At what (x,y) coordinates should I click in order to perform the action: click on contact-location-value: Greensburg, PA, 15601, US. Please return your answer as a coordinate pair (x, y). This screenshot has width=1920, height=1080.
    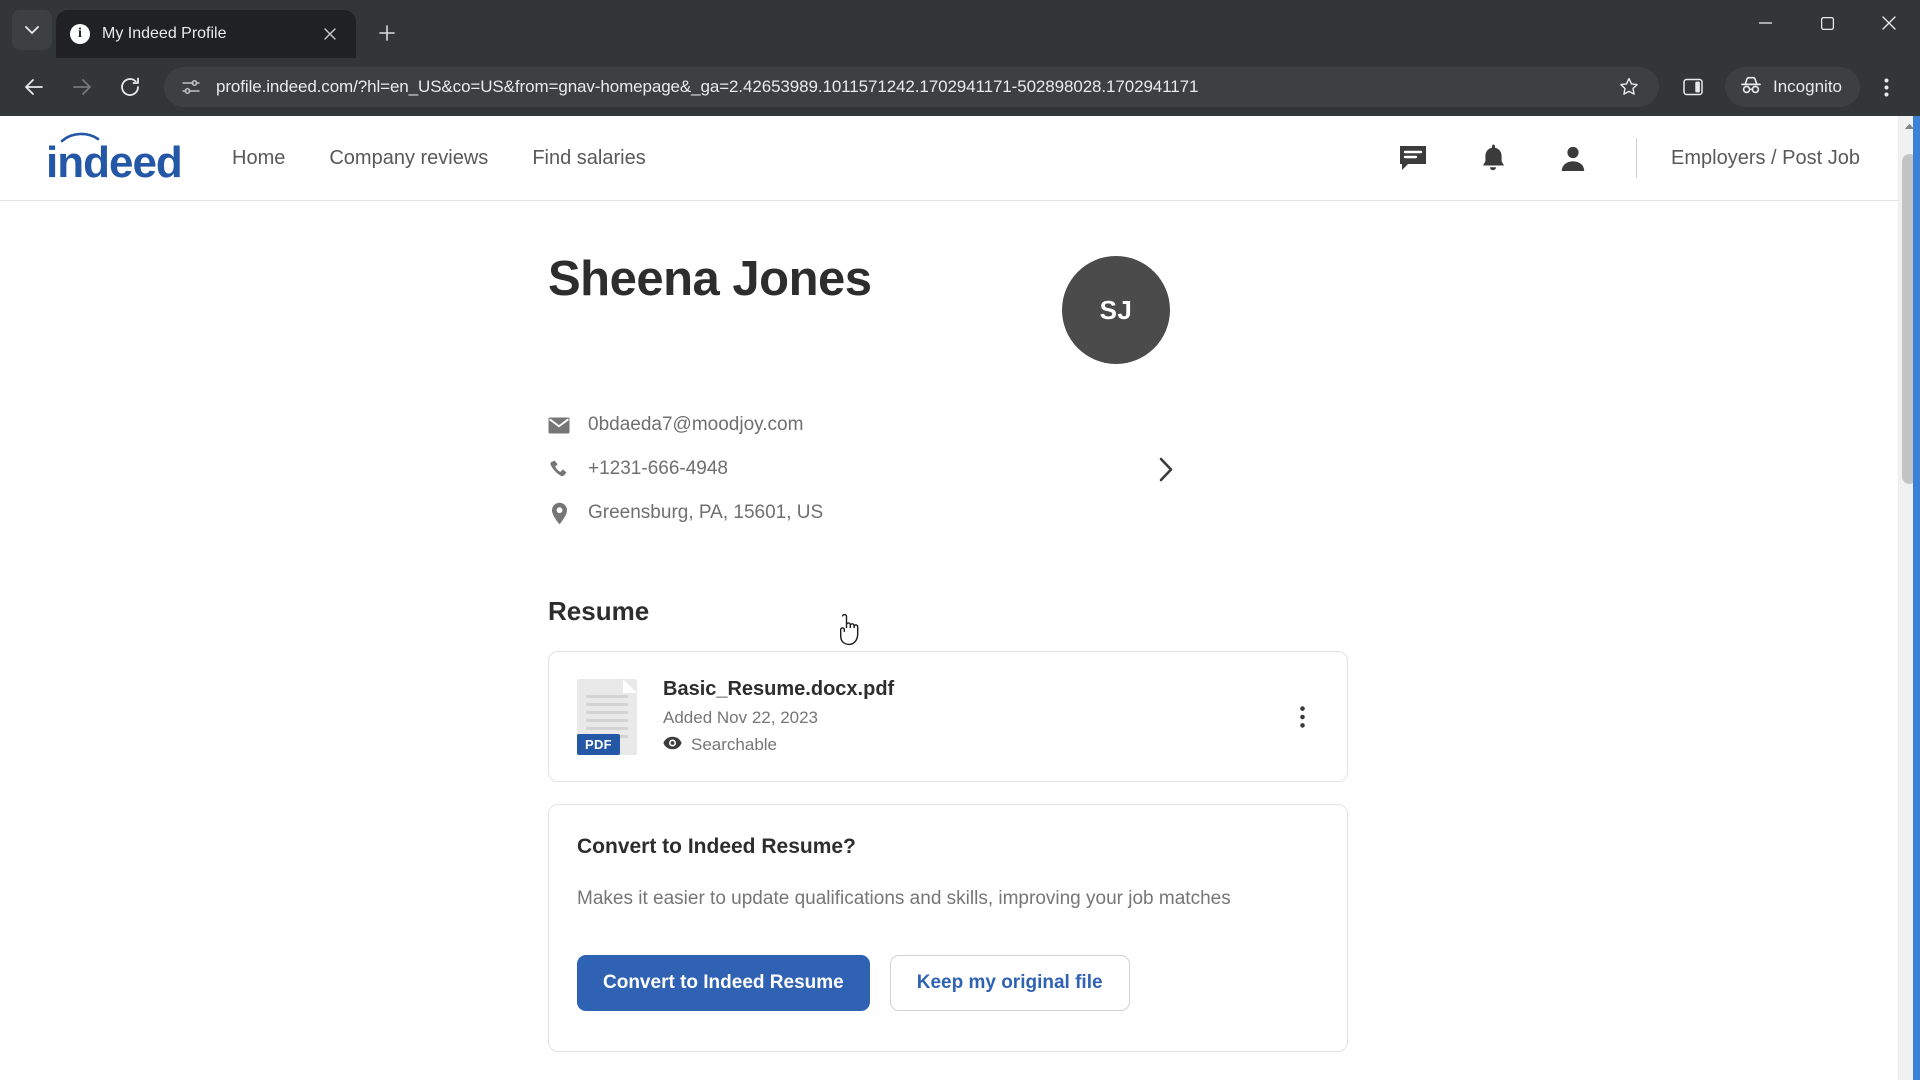
    Looking at the image, I should click on (706, 512).